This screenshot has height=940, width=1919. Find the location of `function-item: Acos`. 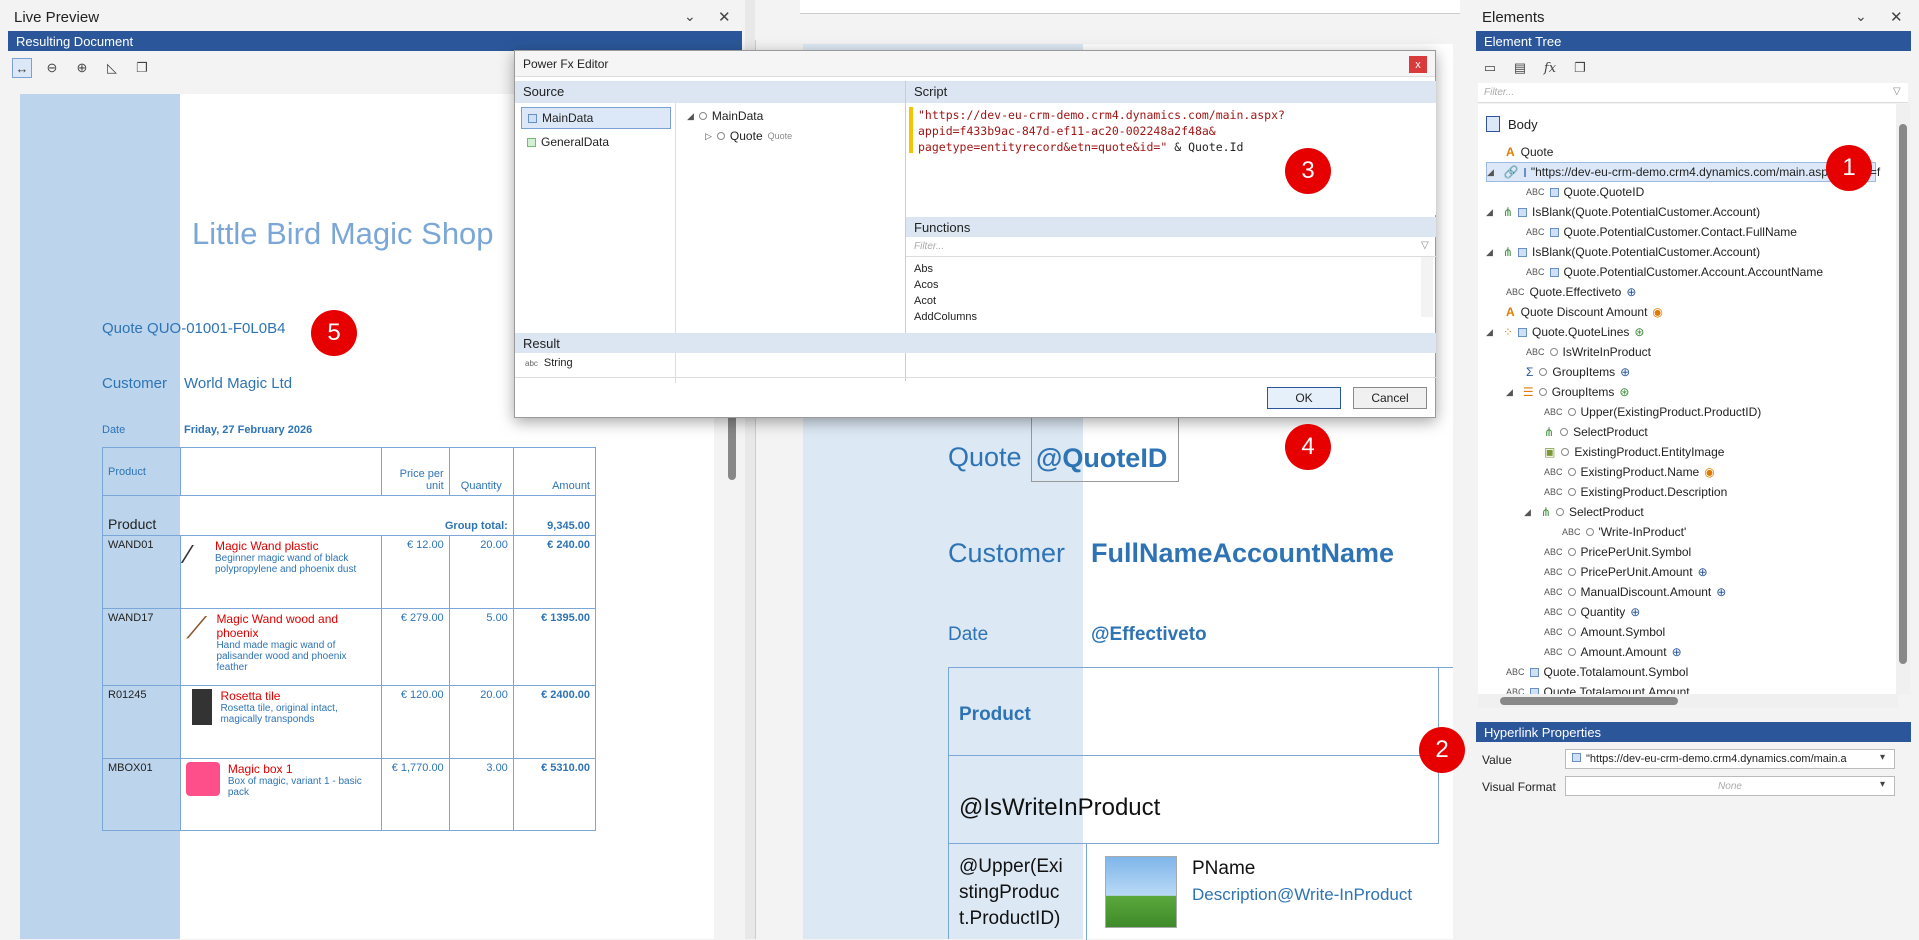

function-item: Acos is located at coordinates (945, 285).